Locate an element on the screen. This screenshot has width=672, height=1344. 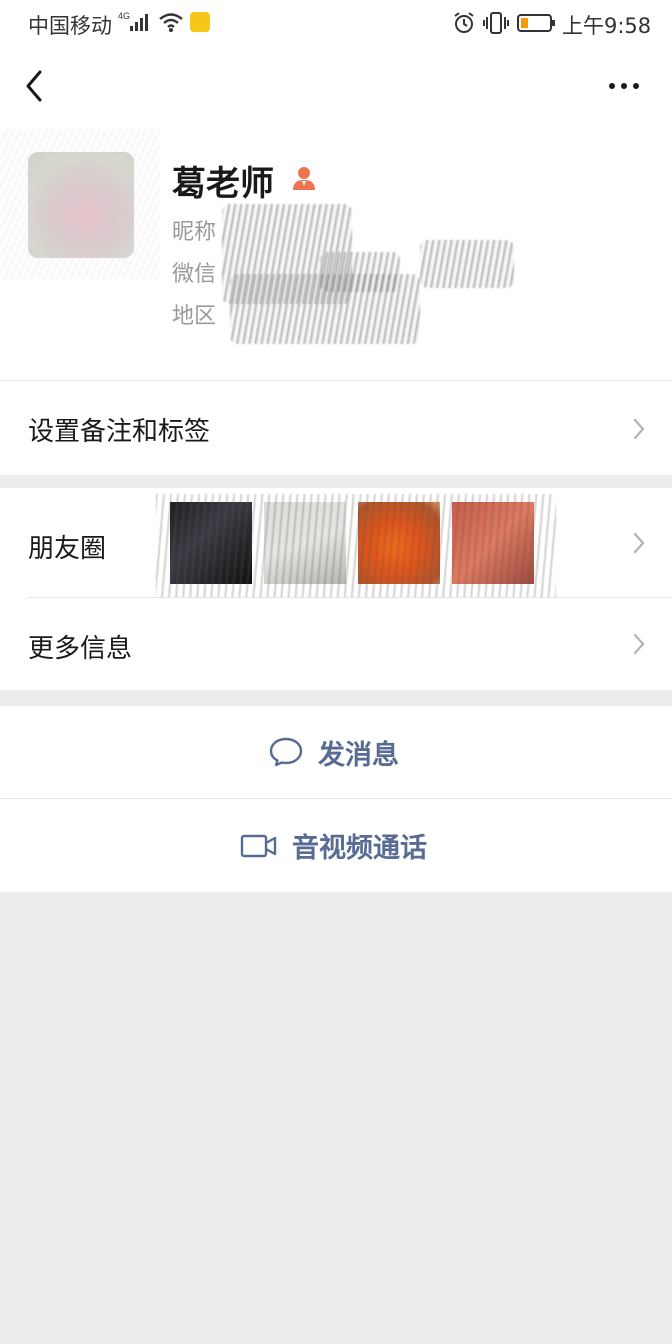
vibrate-icon is located at coordinates (496, 25).